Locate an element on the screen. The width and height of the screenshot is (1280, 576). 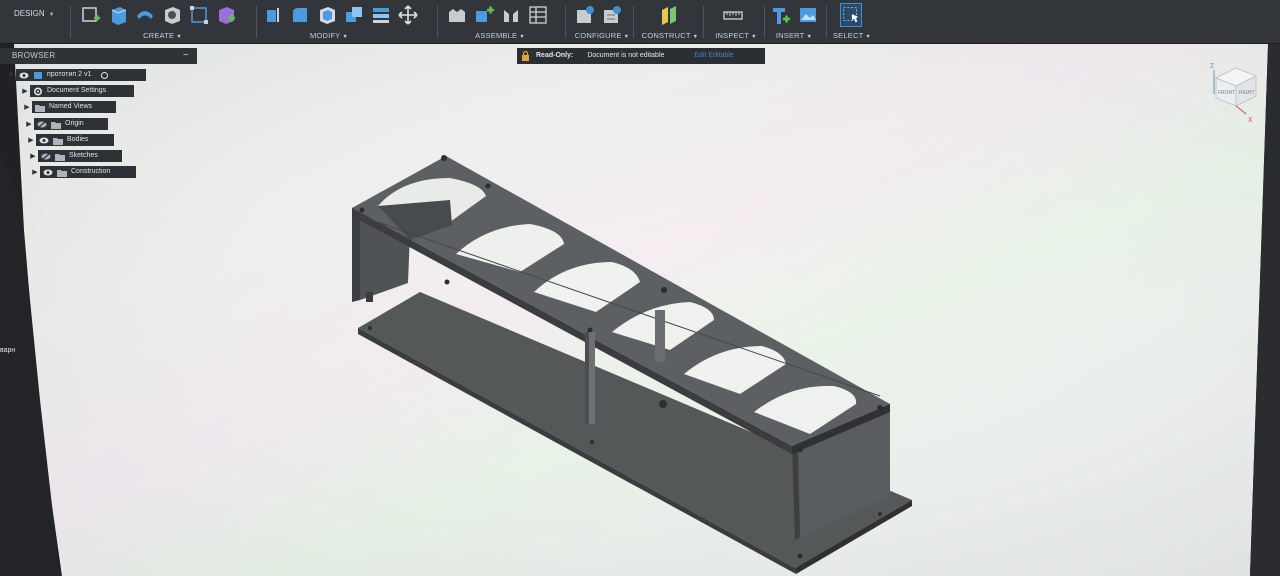
workspace-label: DESIGN is located at coordinates (29, 13).